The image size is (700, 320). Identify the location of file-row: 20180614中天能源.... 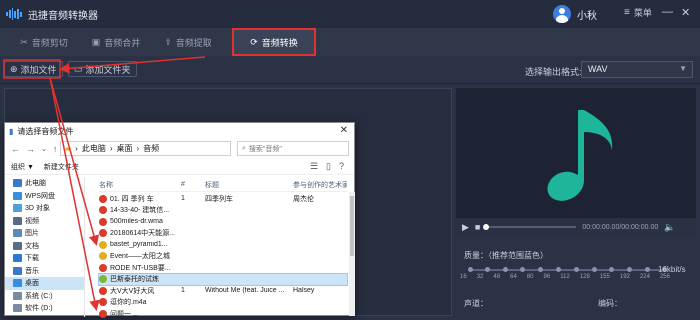
(223, 234).